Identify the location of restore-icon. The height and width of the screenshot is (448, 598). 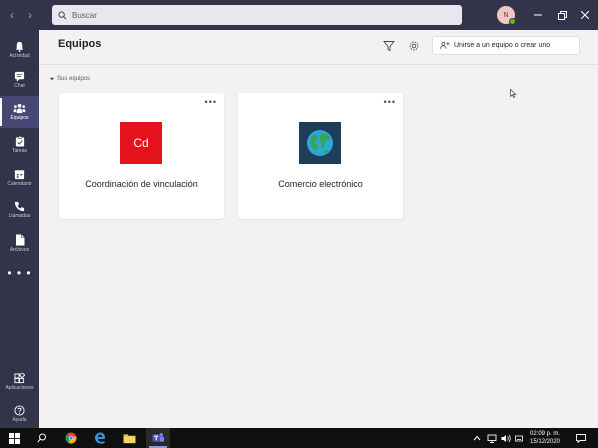
(562, 15).